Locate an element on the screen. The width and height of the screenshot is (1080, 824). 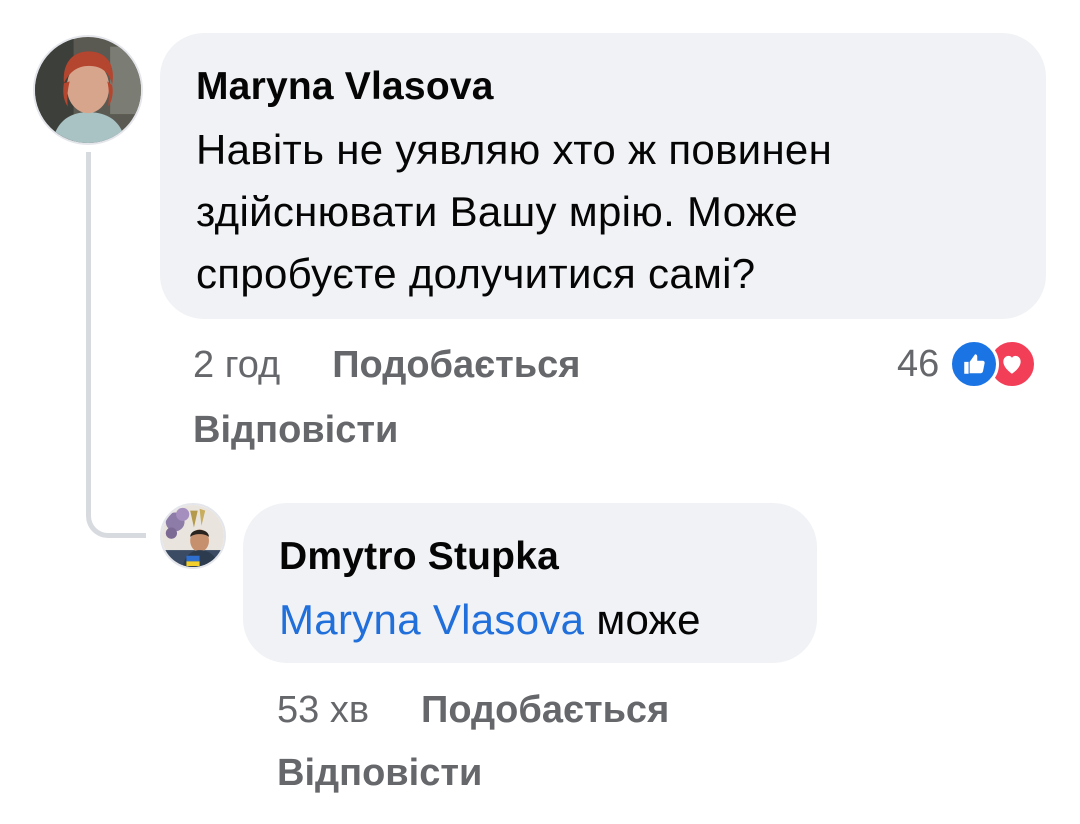
comment-text-line: спробуєте долучитися самі? is located at coordinates (476, 273).